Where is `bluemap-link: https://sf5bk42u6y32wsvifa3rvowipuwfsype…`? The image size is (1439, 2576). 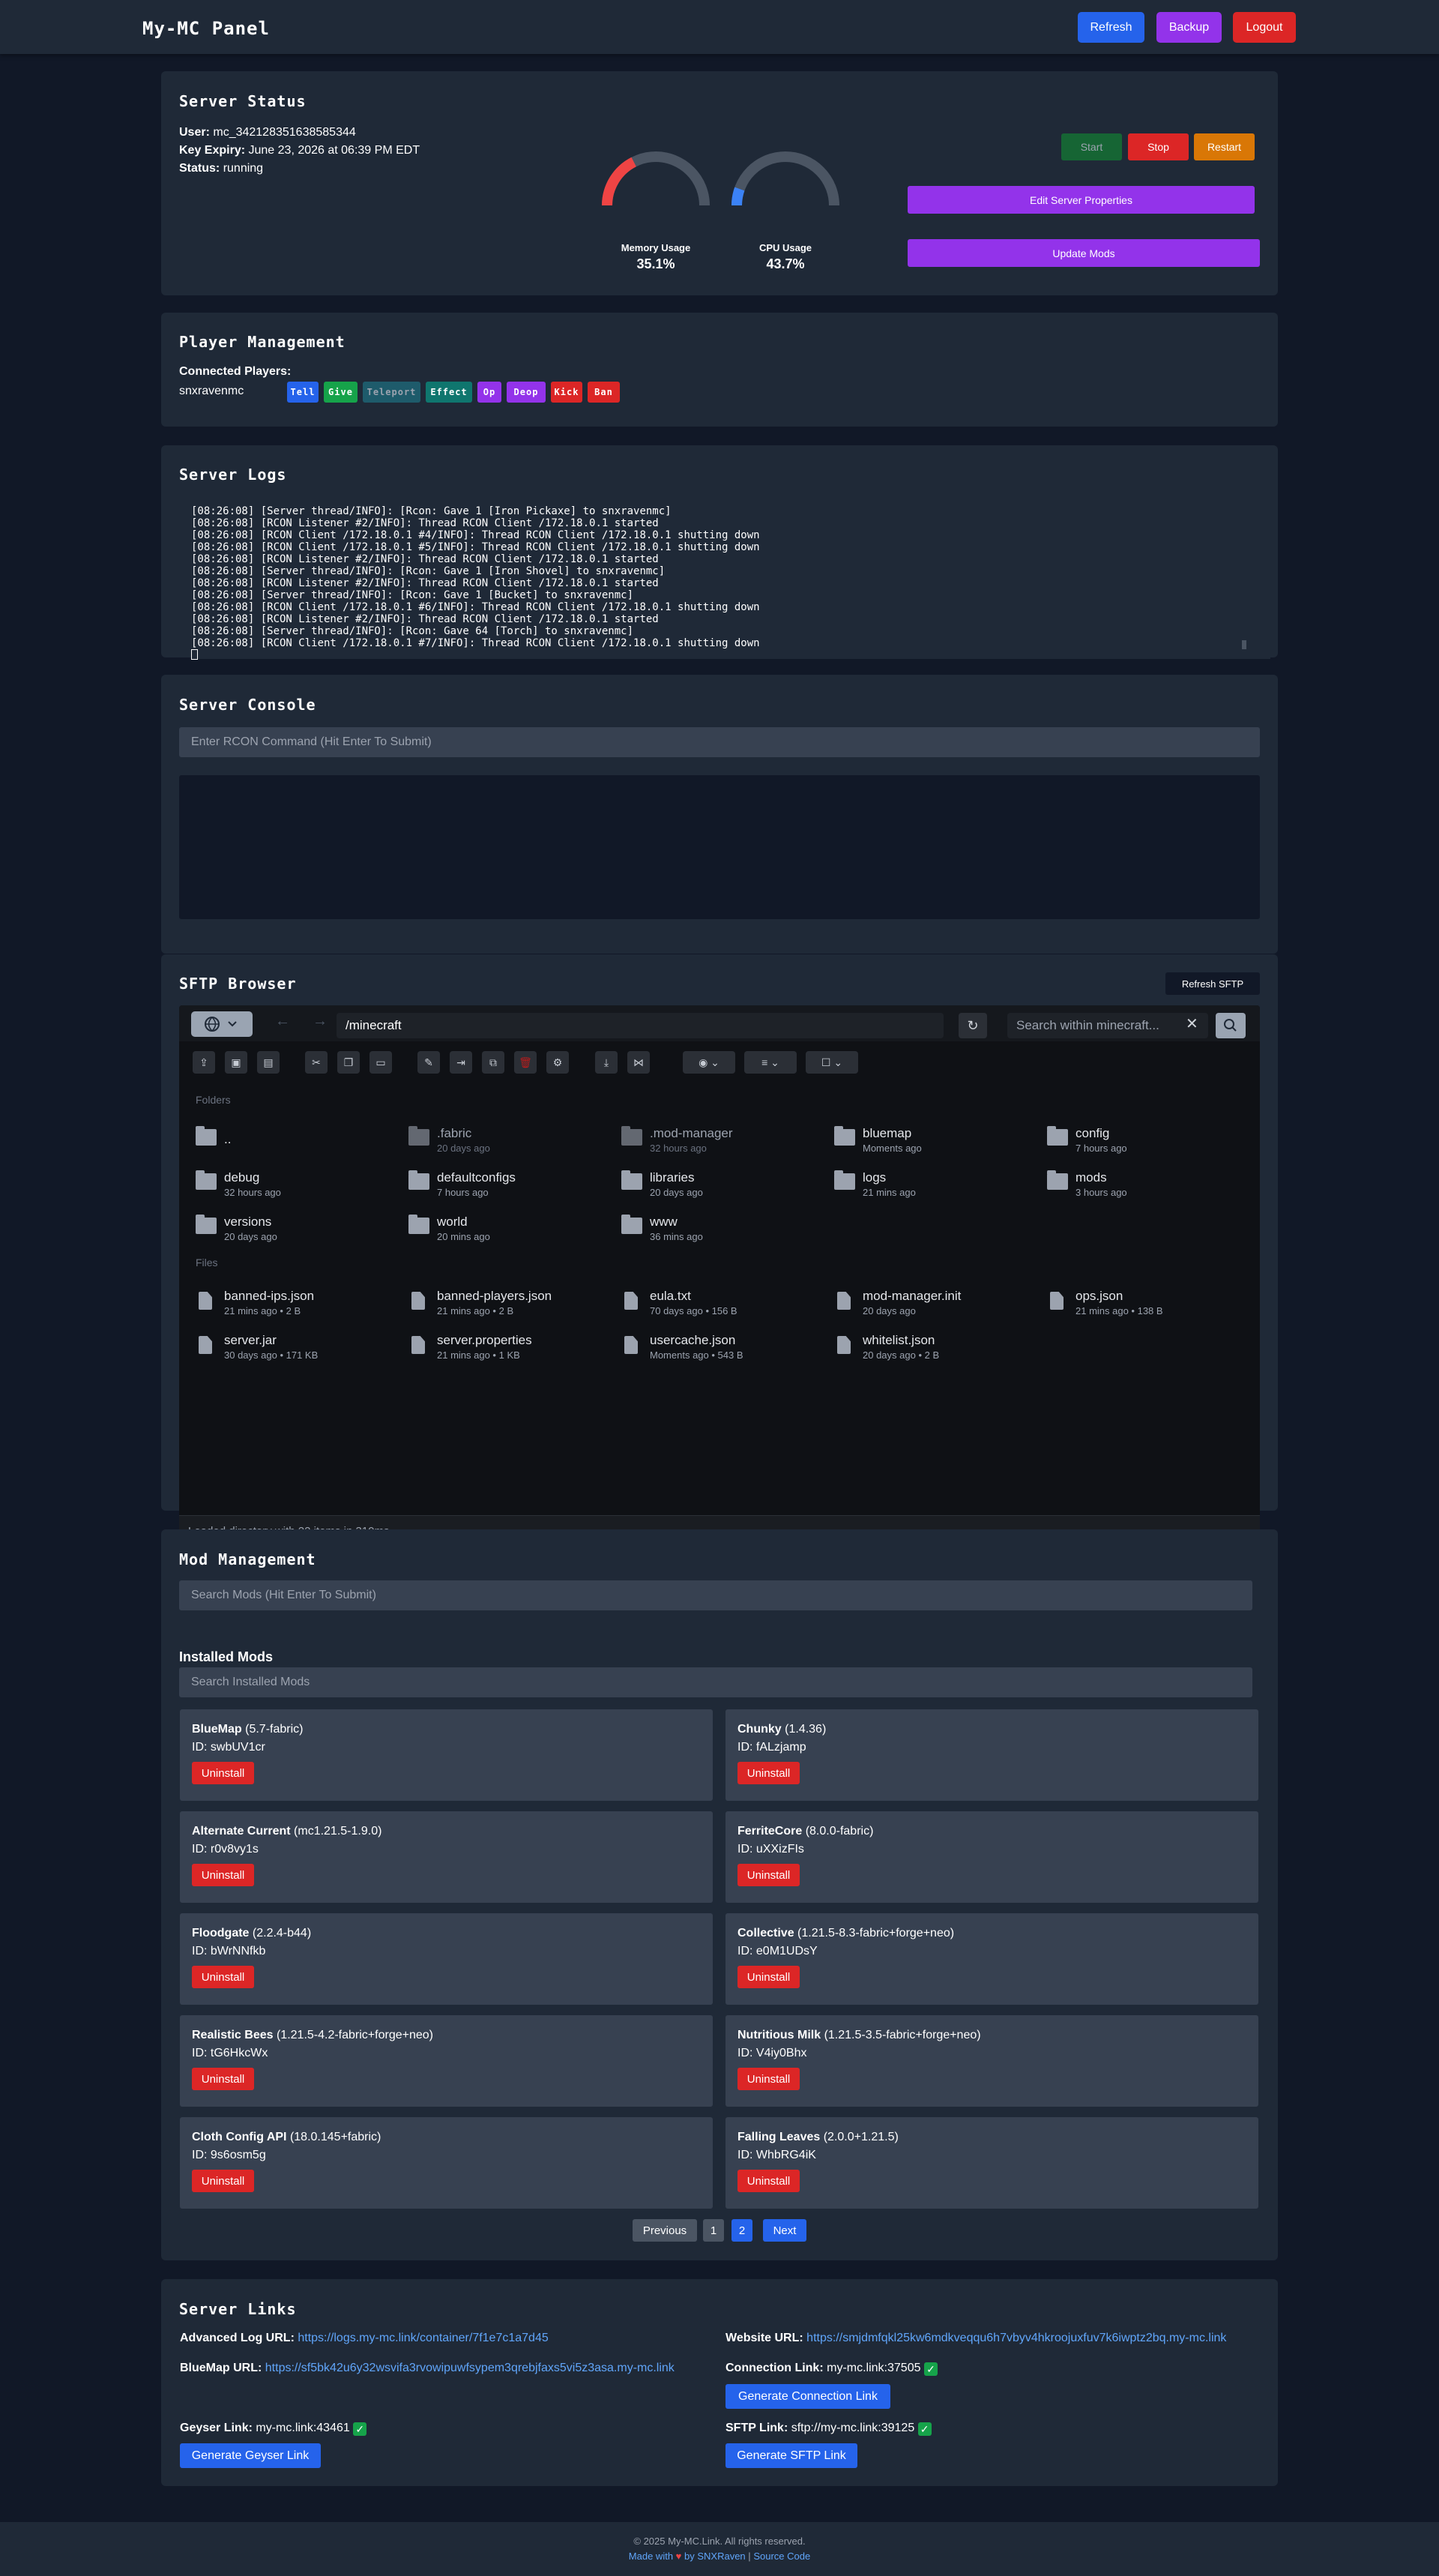
bluemap-link: https://sf5bk42u6y32wsvifa3rvowipuwfsype… is located at coordinates (470, 2368).